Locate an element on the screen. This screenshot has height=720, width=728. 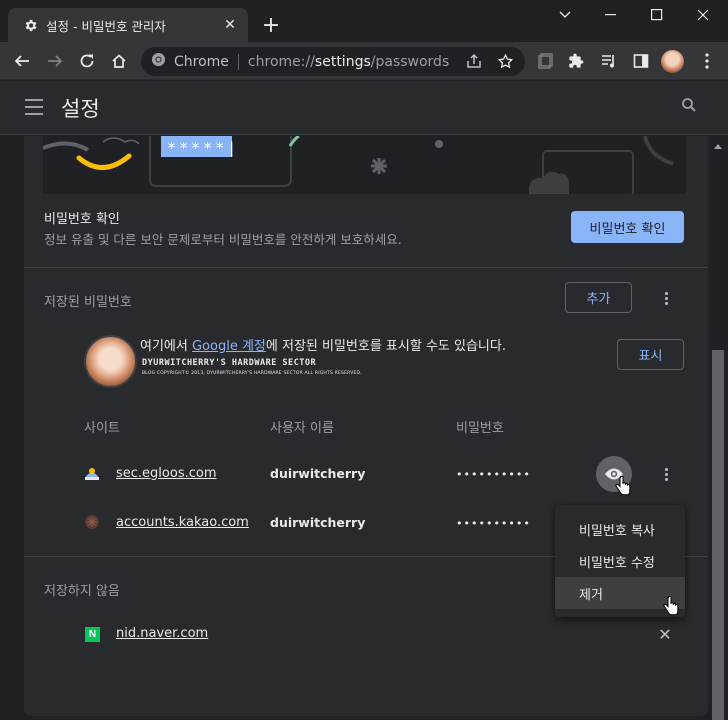
settings-header: 설정 is located at coordinates (364, 108).